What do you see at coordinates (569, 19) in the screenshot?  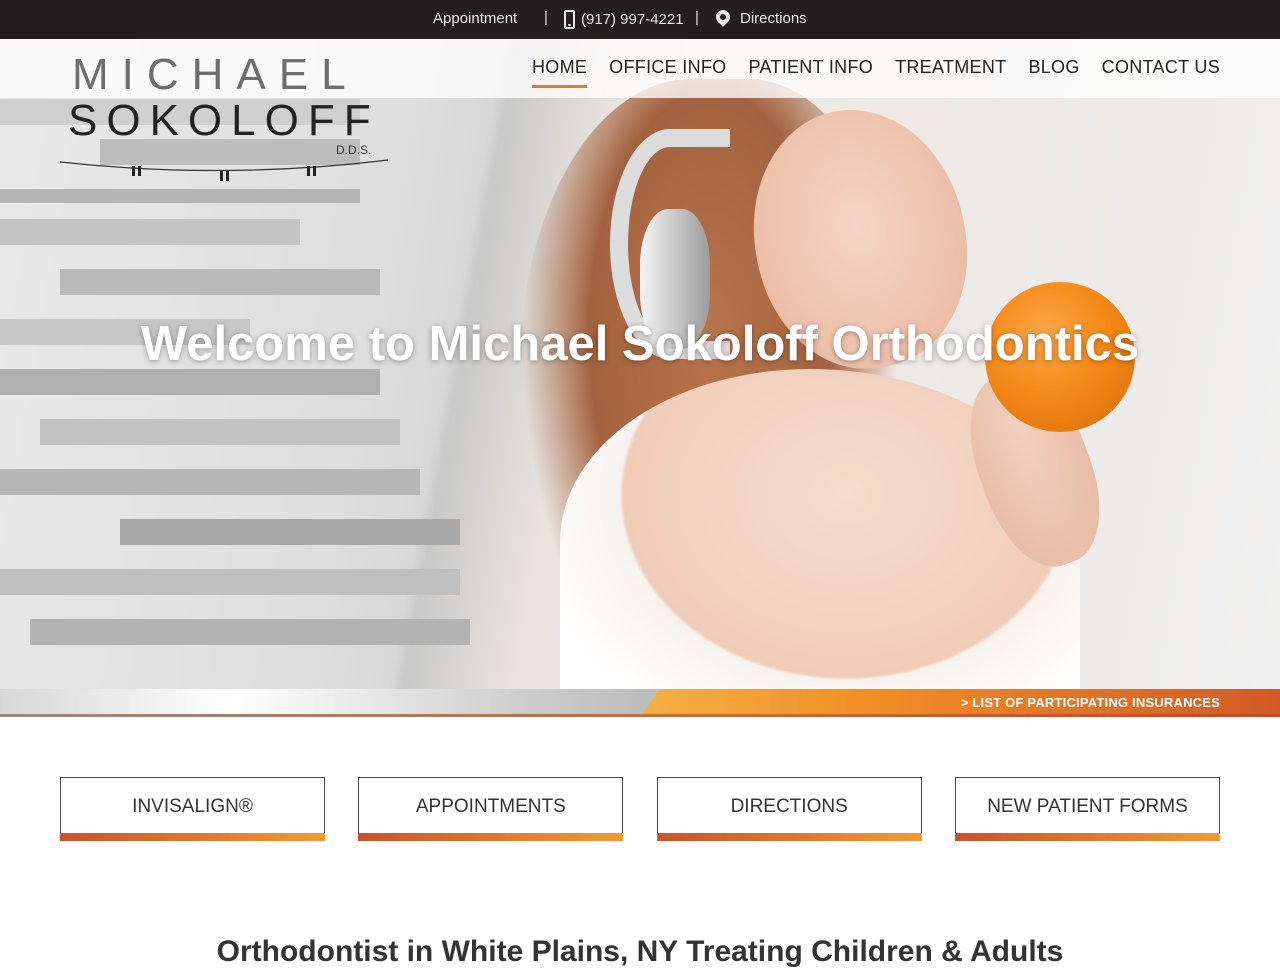 I see `phone-icon` at bounding box center [569, 19].